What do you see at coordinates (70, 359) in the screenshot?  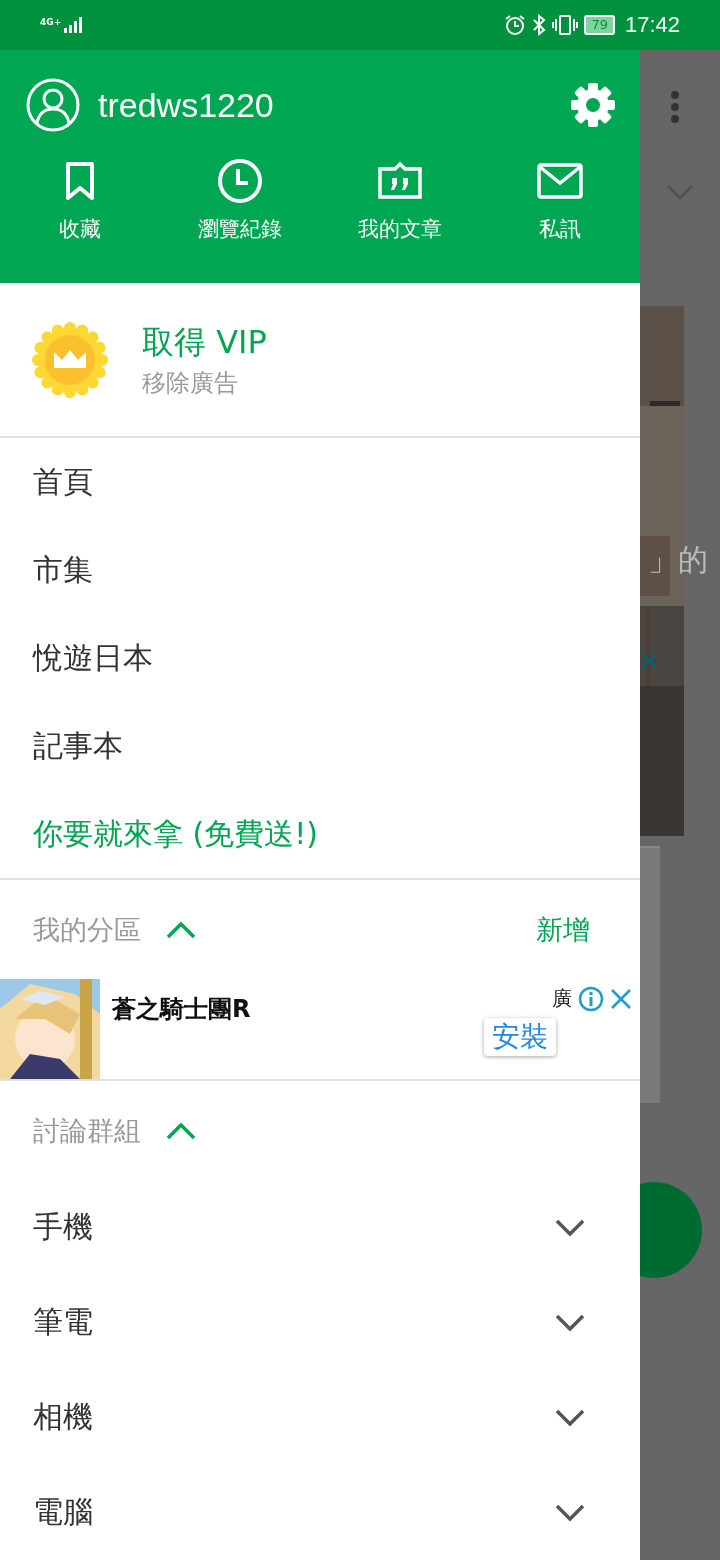 I see `crown-badge-icon` at bounding box center [70, 359].